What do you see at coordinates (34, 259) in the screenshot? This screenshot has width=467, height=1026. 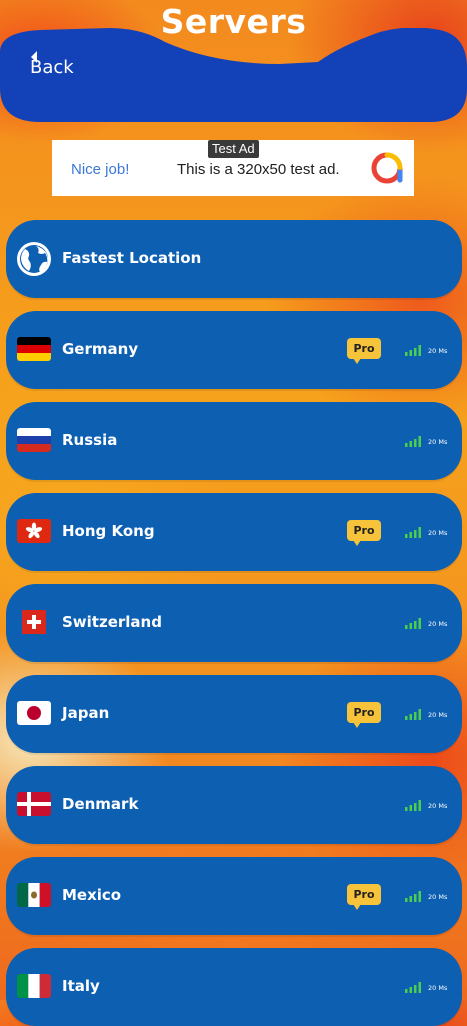 I see `globe-icon` at bounding box center [34, 259].